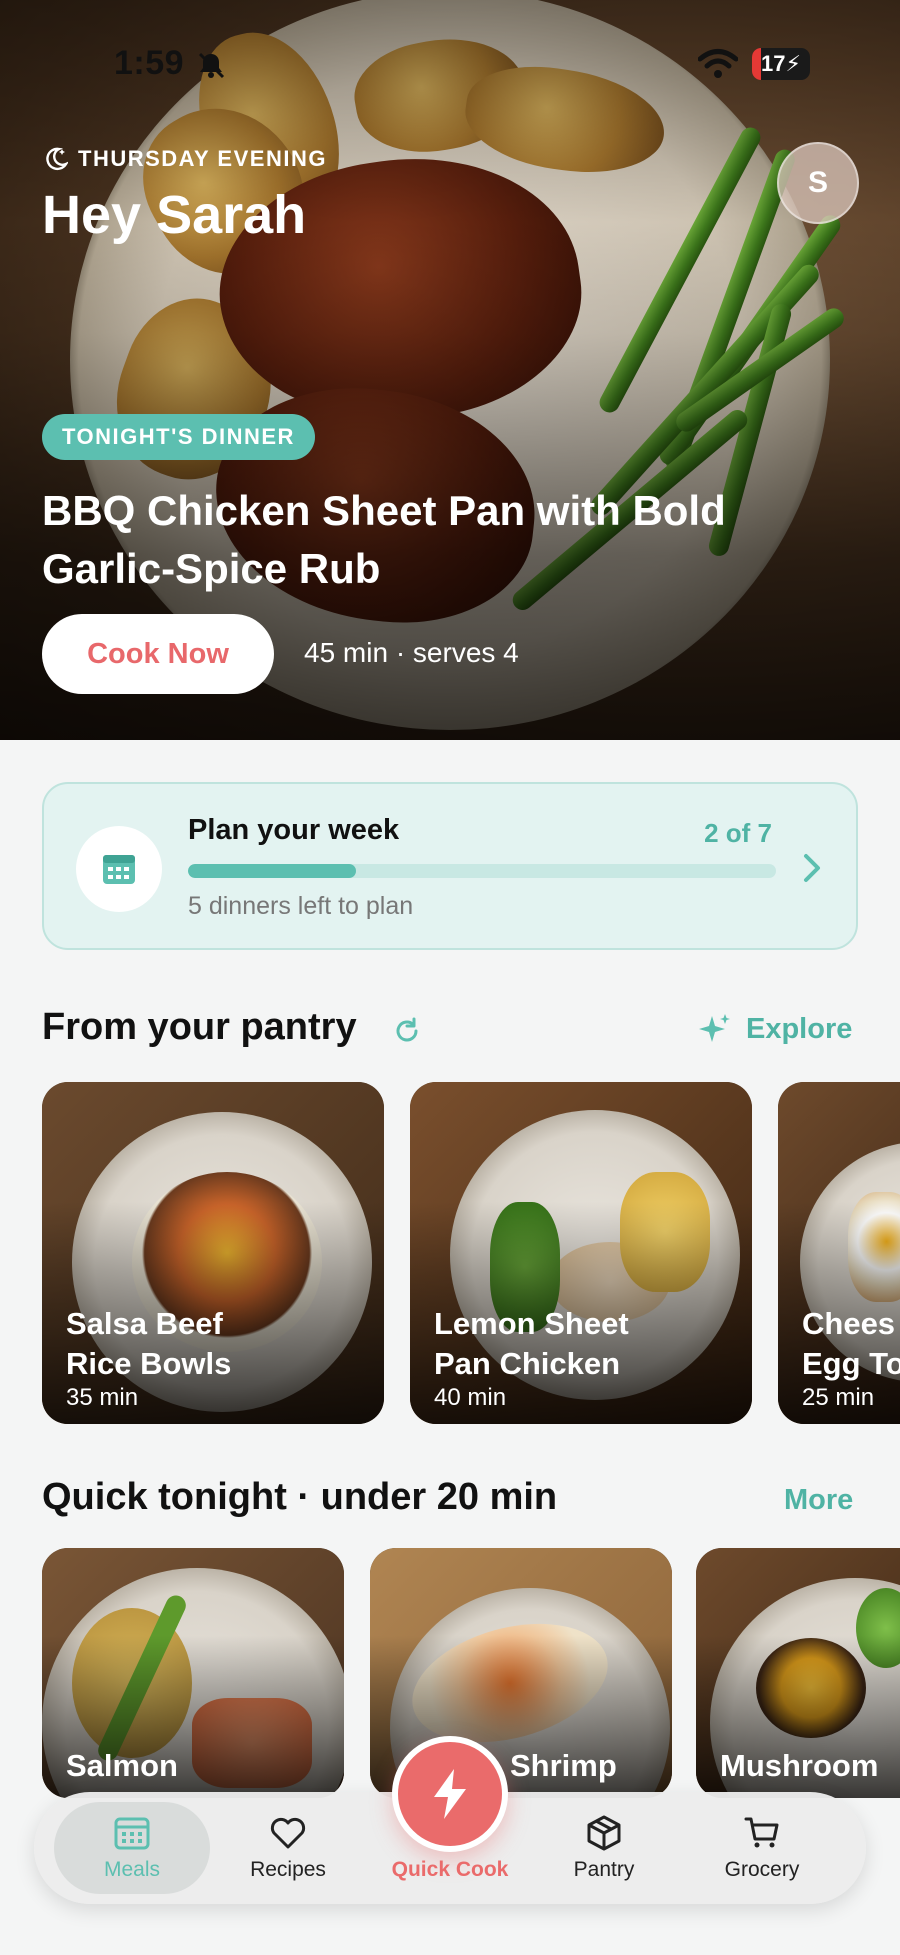 The height and width of the screenshot is (1955, 900). Describe the element at coordinates (132, 1869) in the screenshot. I see `nav-meals-label: Meals` at that location.